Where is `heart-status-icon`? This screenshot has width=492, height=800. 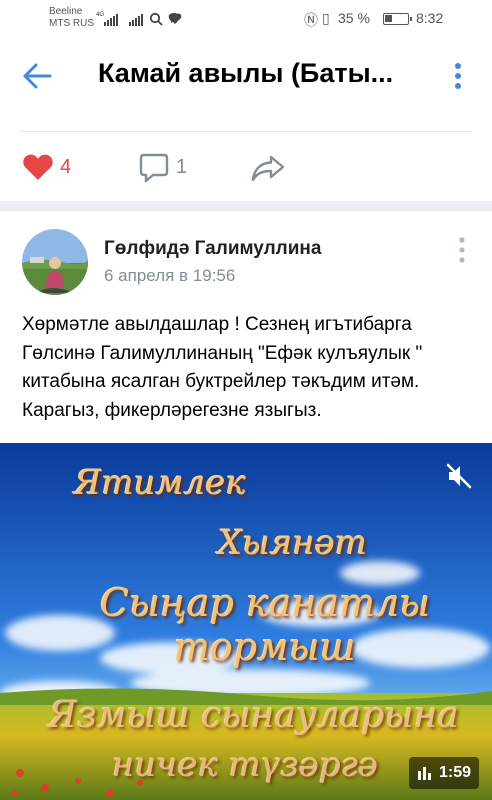 heart-status-icon is located at coordinates (175, 18).